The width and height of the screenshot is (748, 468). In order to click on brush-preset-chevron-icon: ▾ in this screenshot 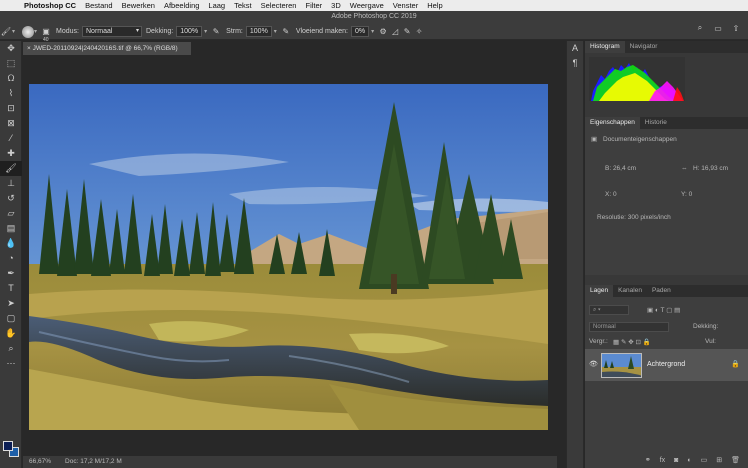, I will do `click(35, 31)`.